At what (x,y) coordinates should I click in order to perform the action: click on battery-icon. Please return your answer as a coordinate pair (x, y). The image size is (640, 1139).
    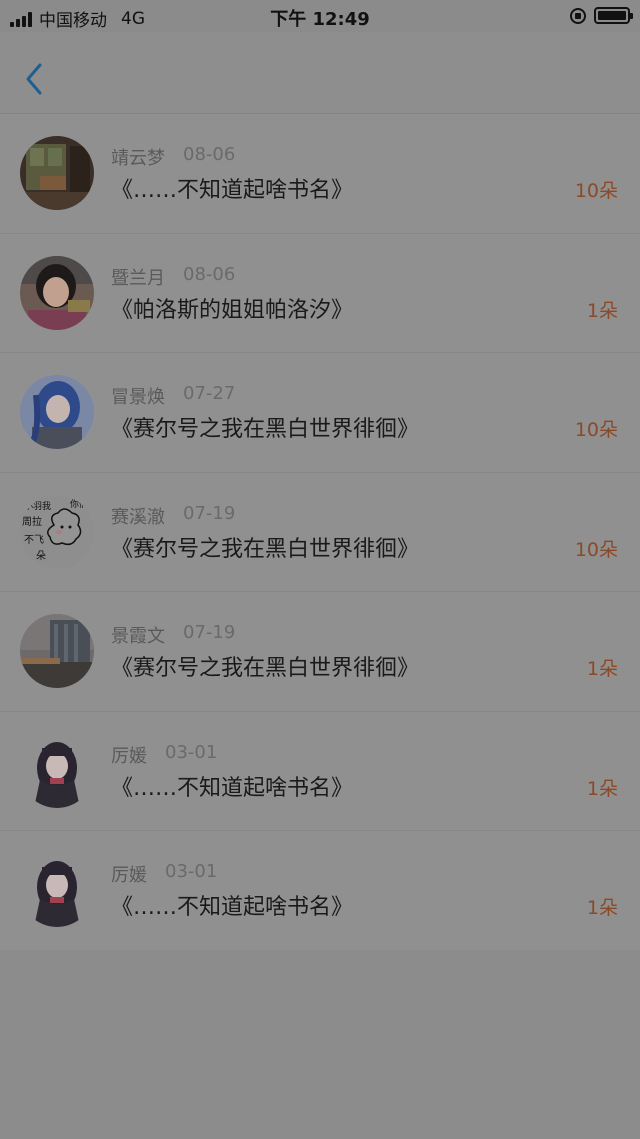
    Looking at the image, I should click on (613, 15).